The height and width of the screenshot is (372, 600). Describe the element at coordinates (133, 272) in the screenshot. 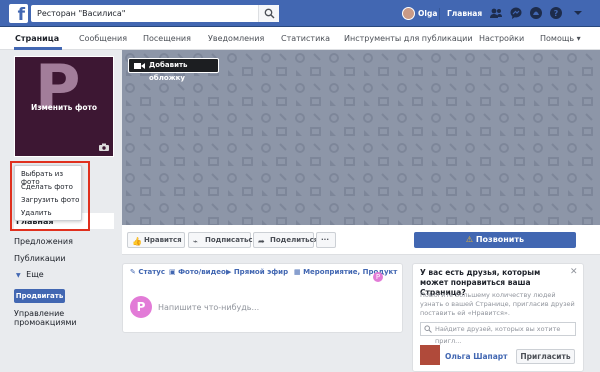

I see `pencil-icon: ✎` at that location.